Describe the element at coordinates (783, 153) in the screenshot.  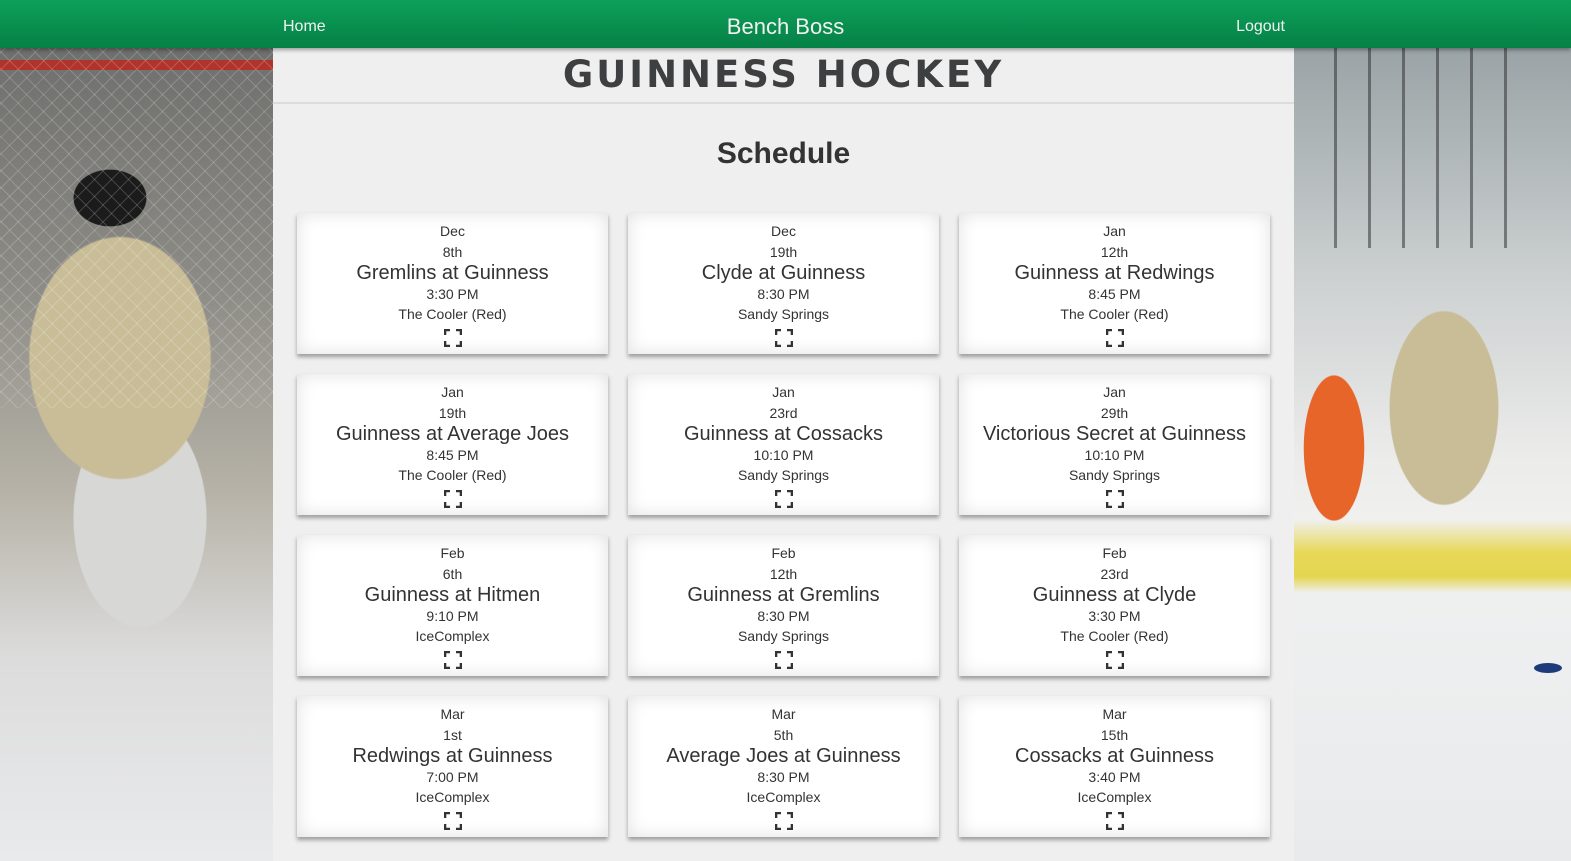
I see `page-title: Schedule` at that location.